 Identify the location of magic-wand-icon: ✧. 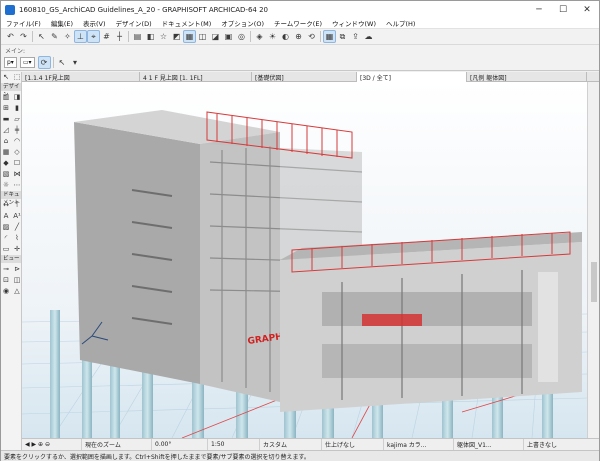
(67, 36).